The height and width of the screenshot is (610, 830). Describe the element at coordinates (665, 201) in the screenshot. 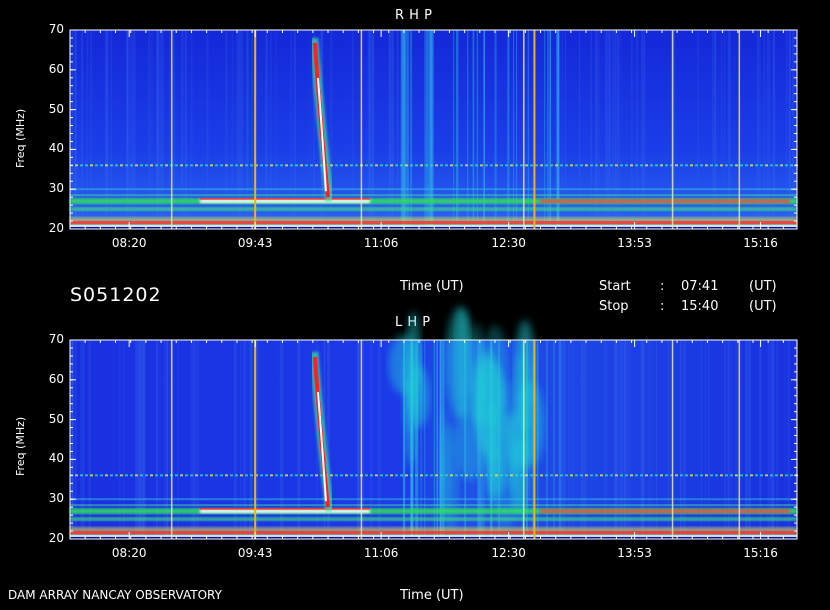

I see `band-27mhz-right` at that location.